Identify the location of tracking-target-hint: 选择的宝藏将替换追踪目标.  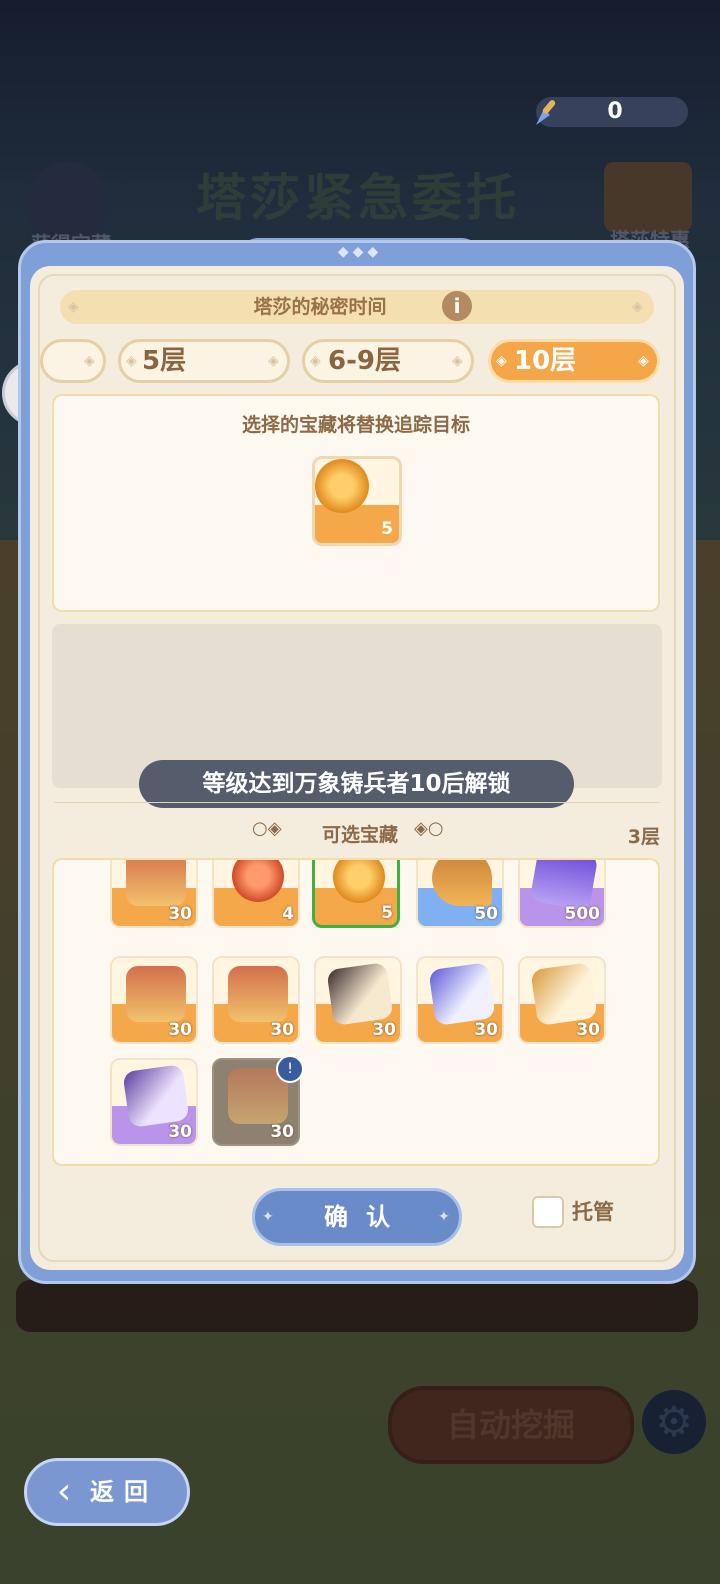
(355, 425).